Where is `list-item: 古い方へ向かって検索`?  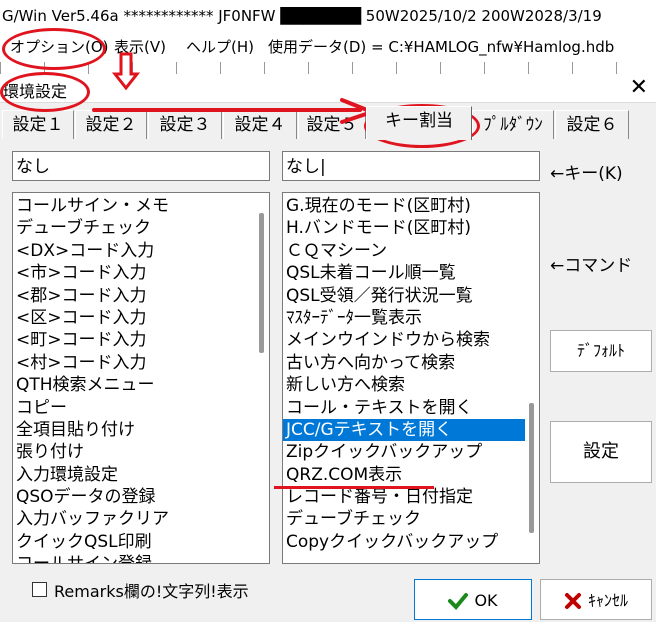
list-item: 古い方へ向かって検索 is located at coordinates (411, 363).